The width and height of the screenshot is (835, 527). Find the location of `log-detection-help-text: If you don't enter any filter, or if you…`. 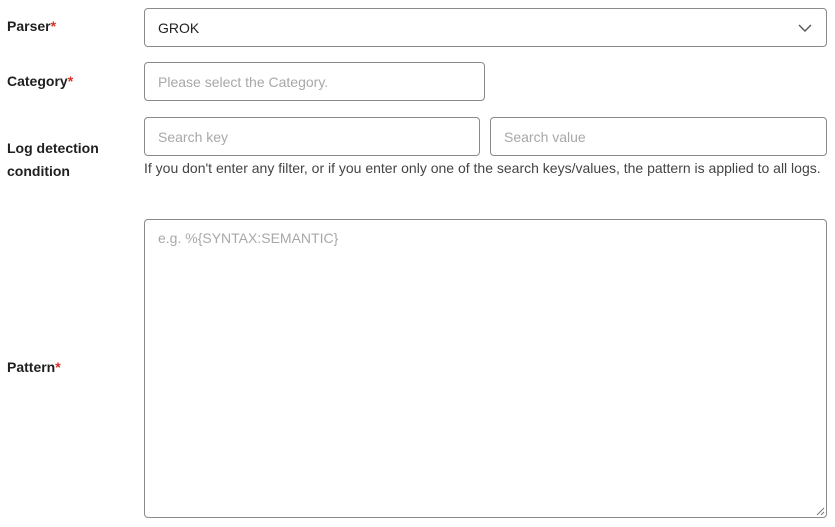

log-detection-help-text: If you don't enter any filter, or if you… is located at coordinates (482, 168).